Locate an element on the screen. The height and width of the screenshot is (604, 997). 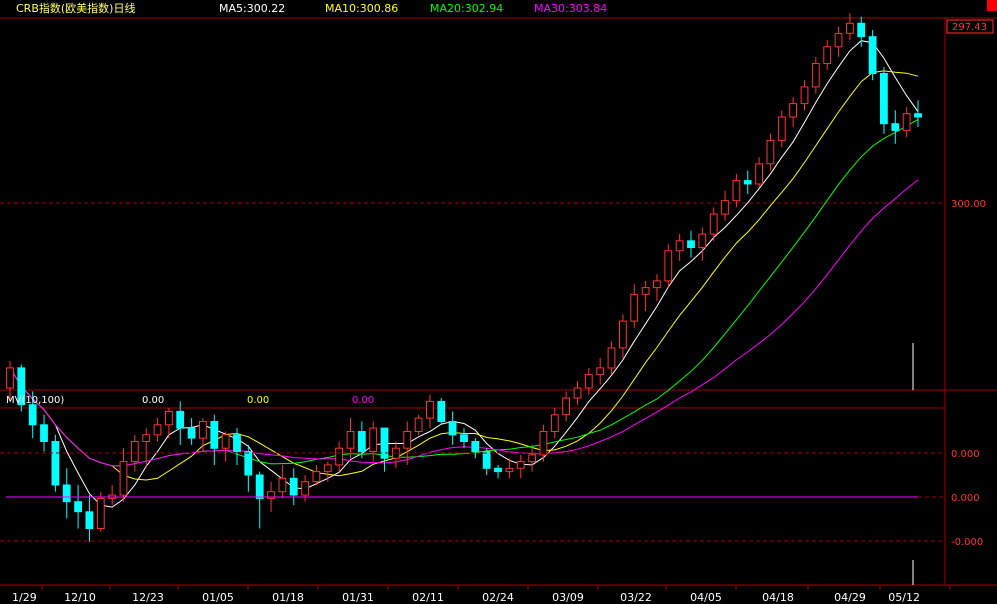
date-label: 03/09 is located at coordinates (568, 597).